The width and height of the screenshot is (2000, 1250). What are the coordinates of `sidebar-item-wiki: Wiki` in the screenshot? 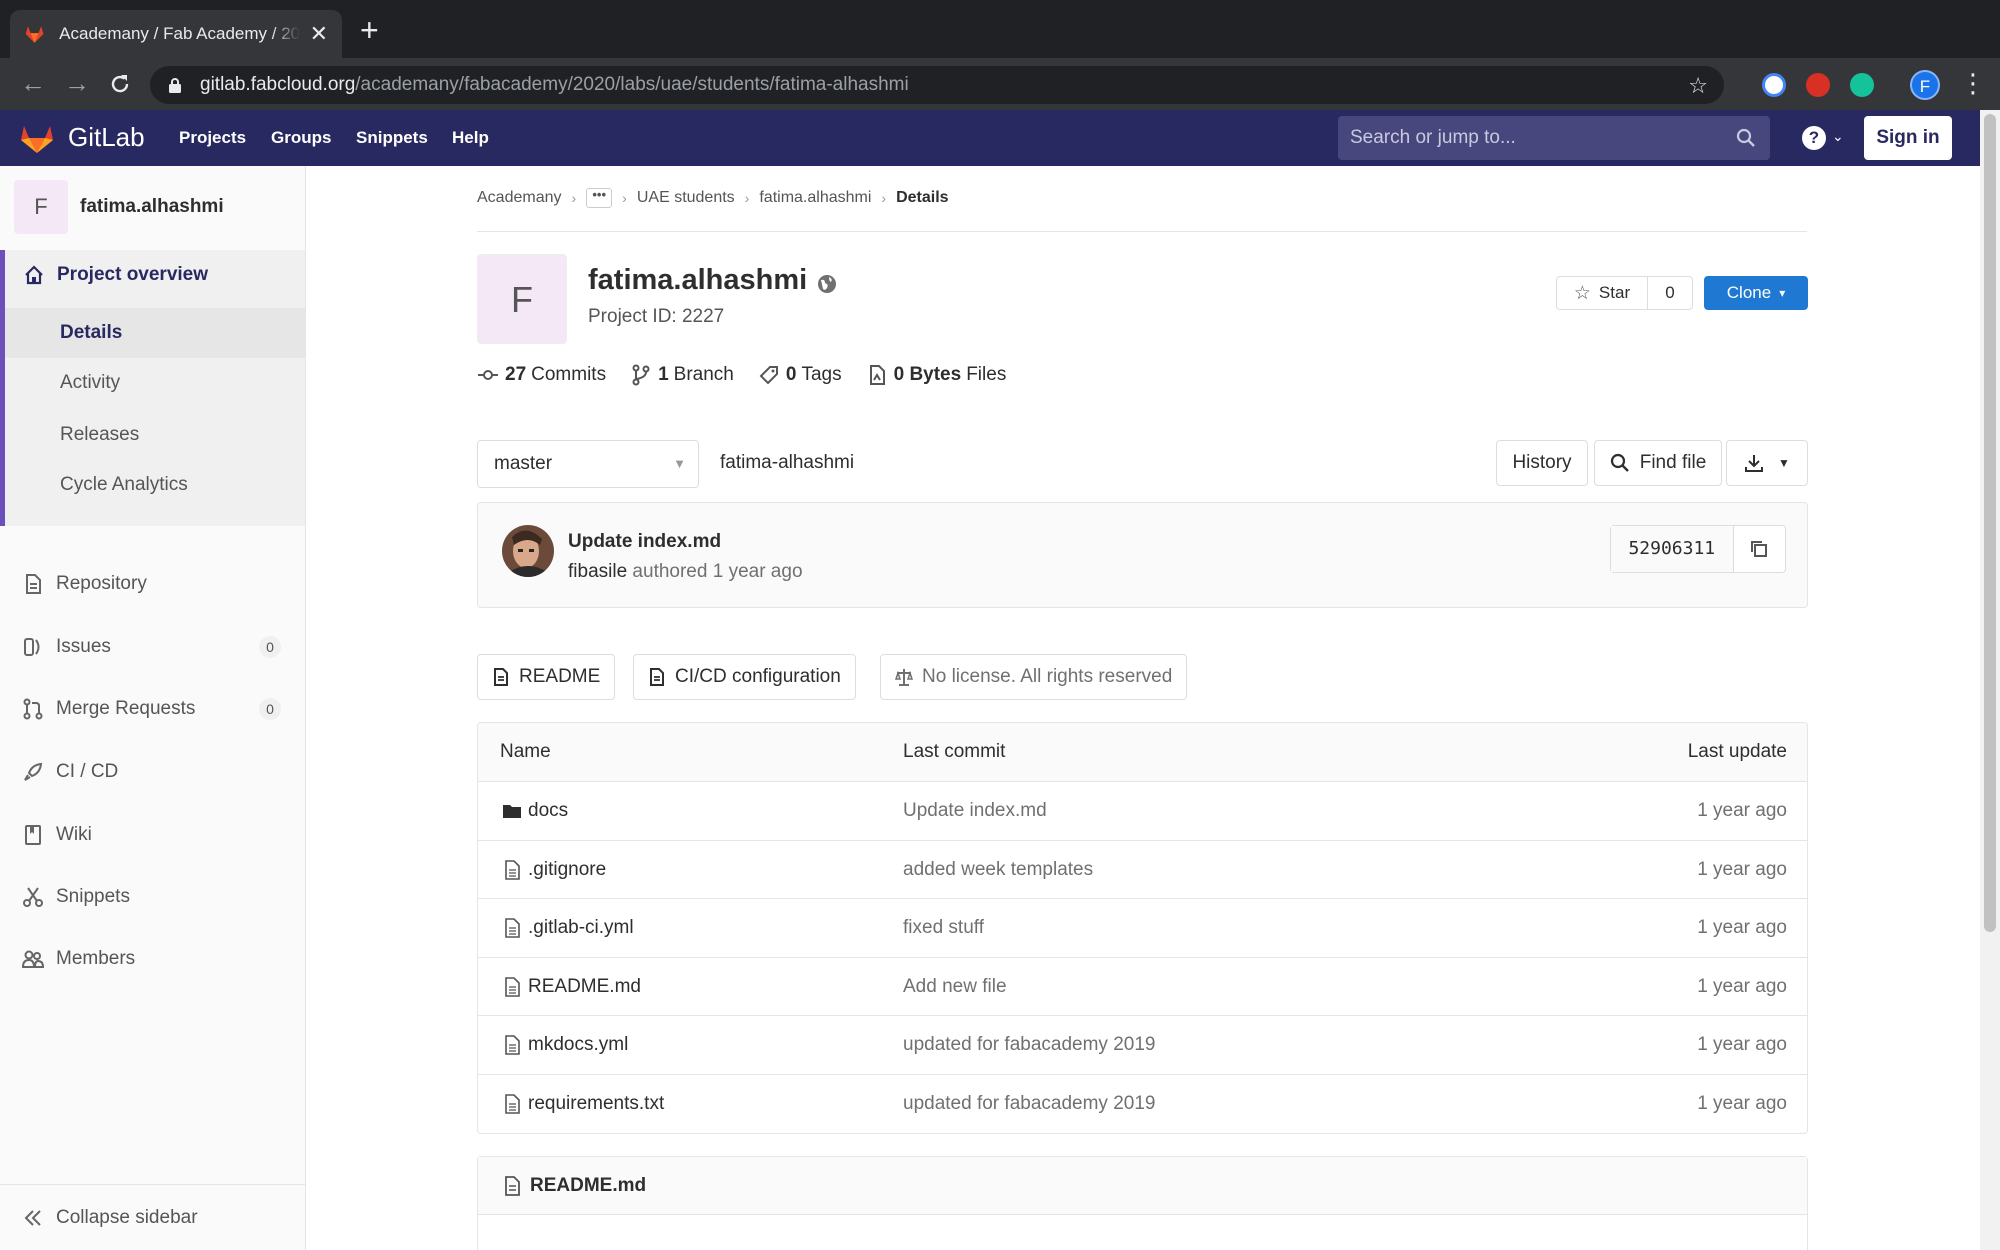 It's located at (152, 835).